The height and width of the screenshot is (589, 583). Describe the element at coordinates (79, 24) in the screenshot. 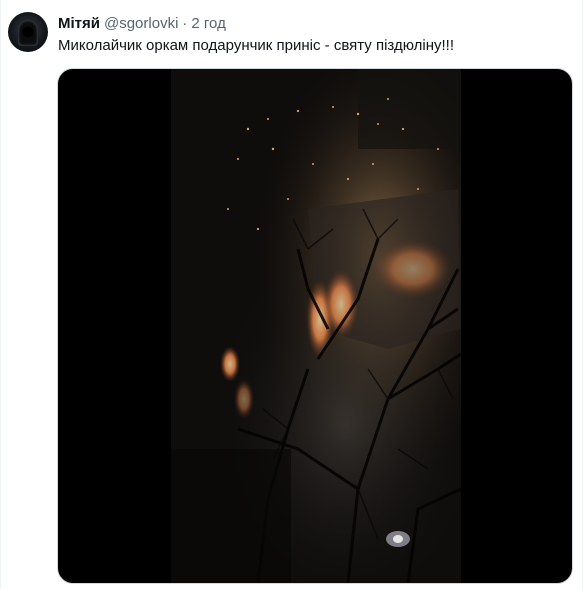

I see `author-name: Мітяй` at that location.